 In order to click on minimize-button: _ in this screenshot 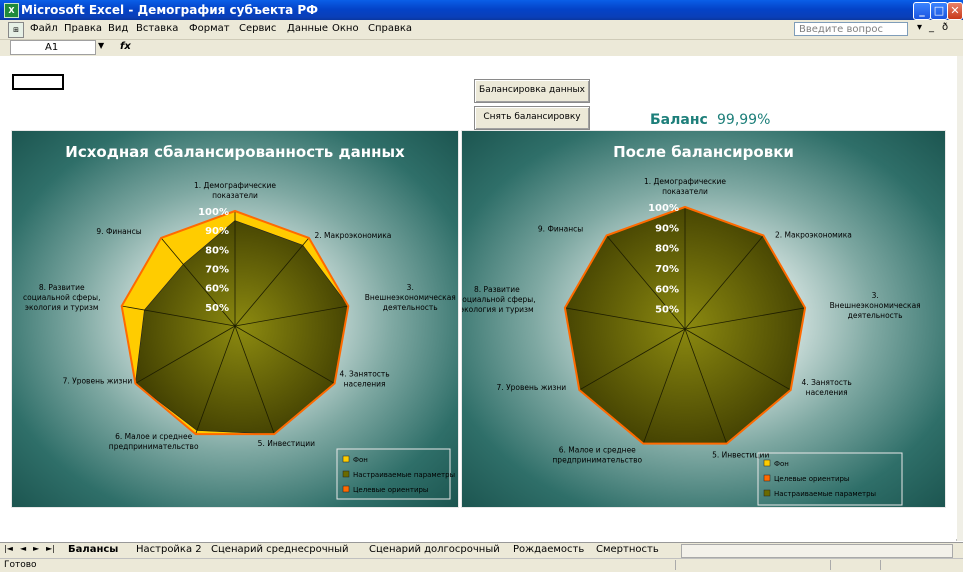, I will do `click(922, 11)`.